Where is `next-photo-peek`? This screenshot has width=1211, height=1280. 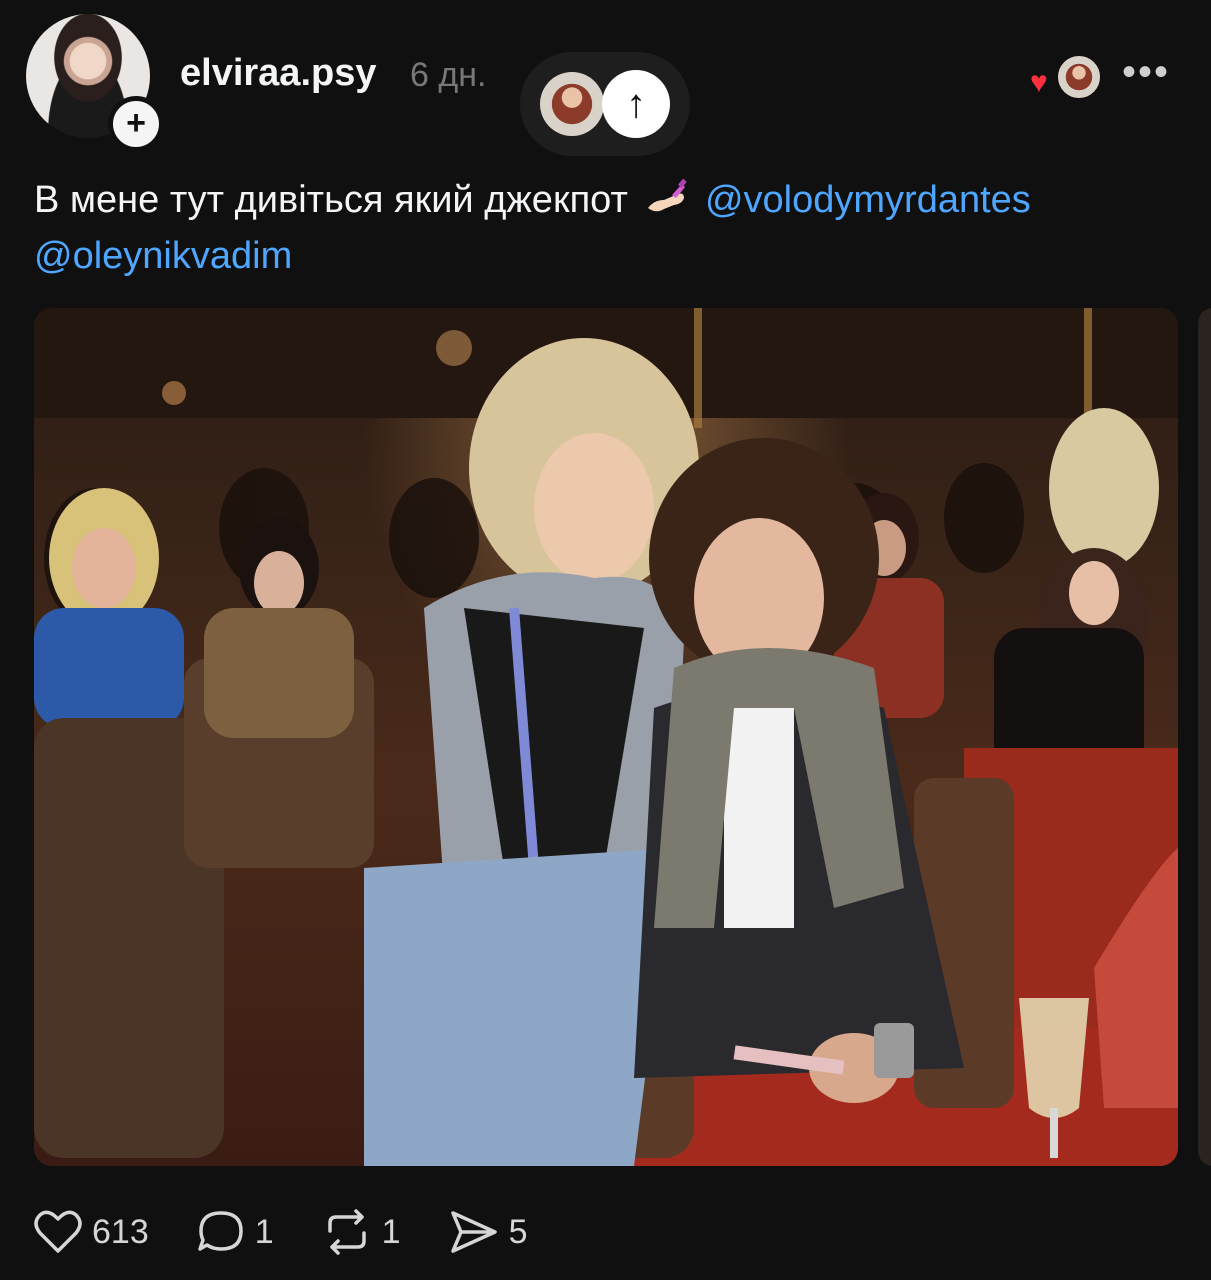 next-photo-peek is located at coordinates (1204, 737).